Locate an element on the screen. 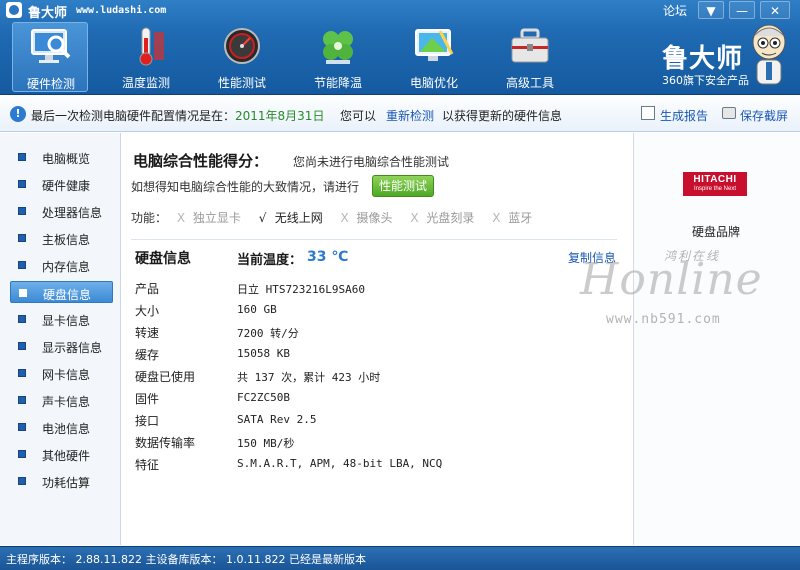  disk-row-usage: 硬盘已使用 共 137 次，累计 423 小时 is located at coordinates (375, 378).